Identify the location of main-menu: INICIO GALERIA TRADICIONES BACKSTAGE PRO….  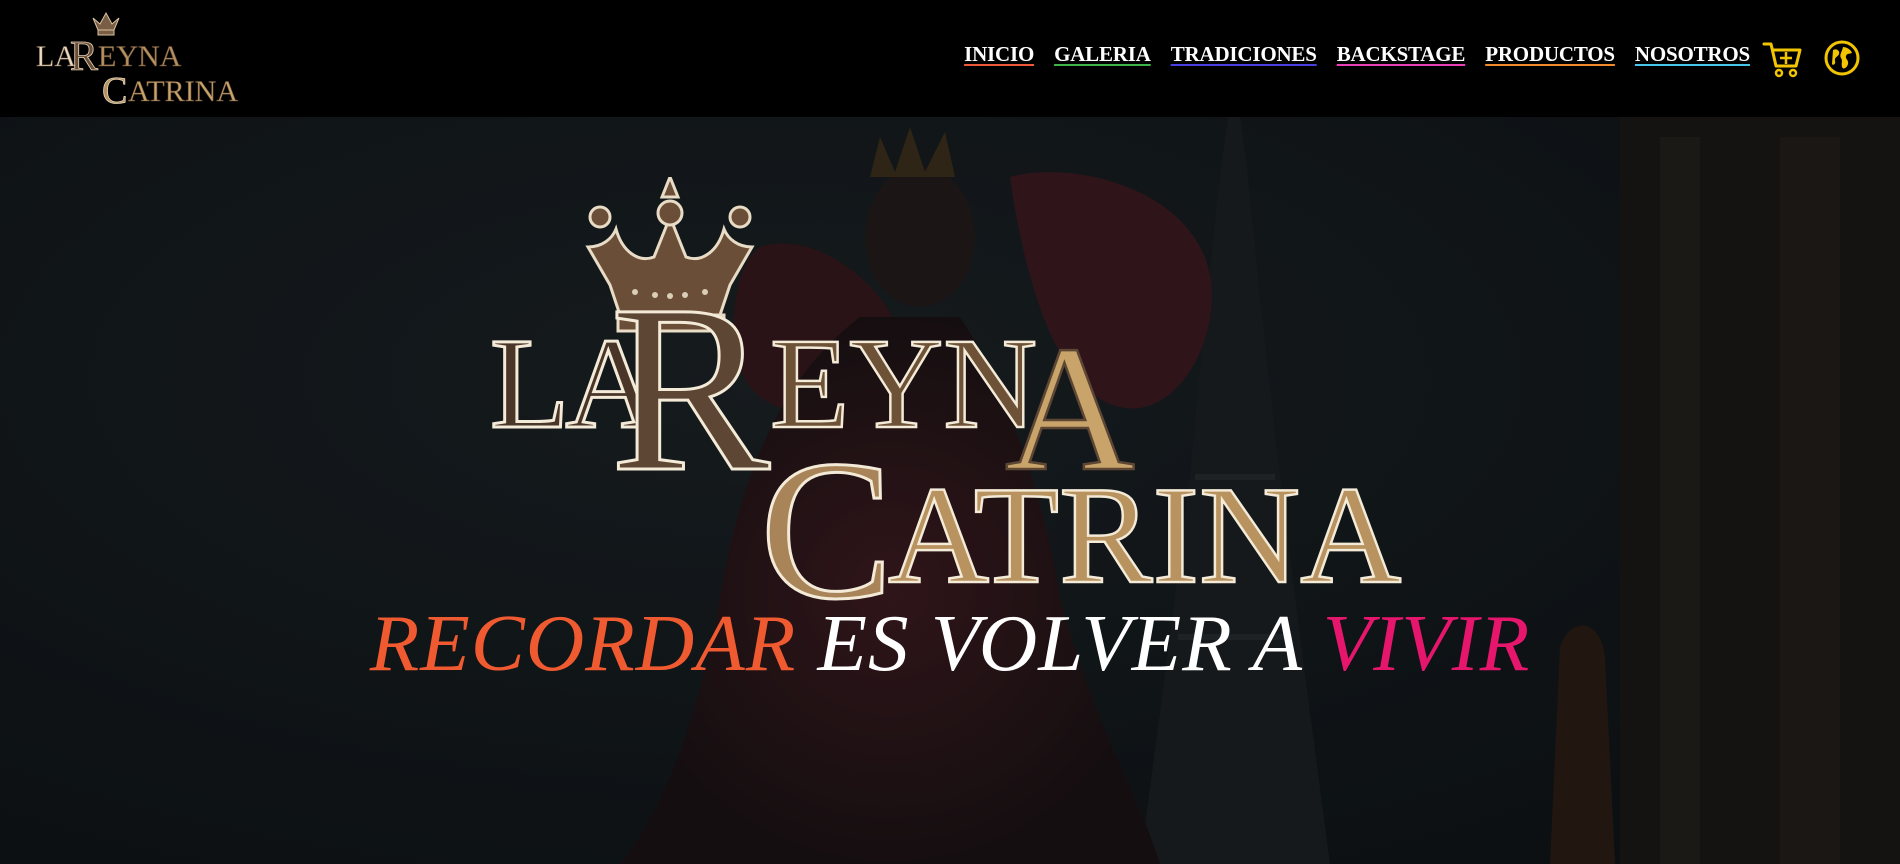
(1357, 56).